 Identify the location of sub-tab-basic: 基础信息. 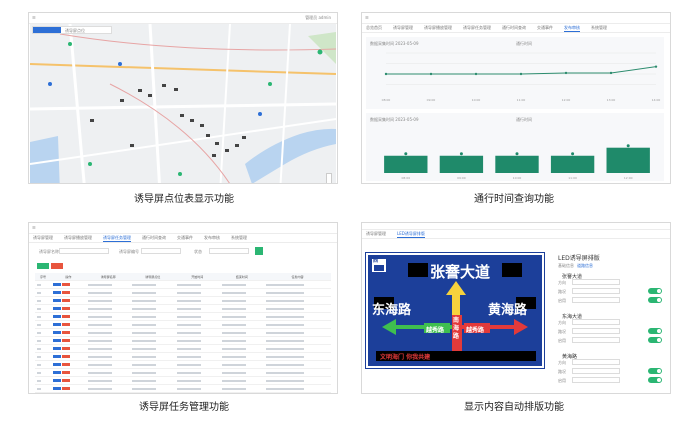
(566, 266).